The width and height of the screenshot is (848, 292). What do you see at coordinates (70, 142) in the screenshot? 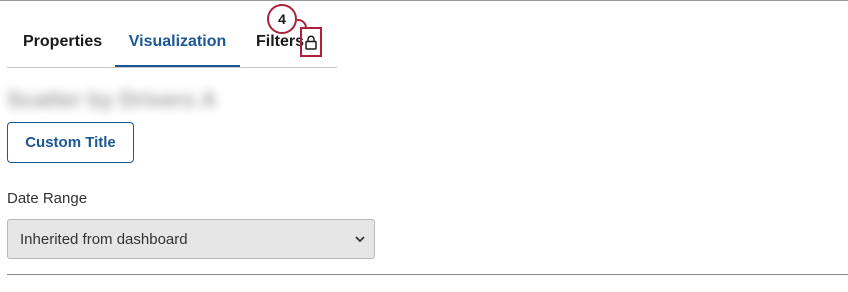
I see `custom-title-button: Custom Title` at bounding box center [70, 142].